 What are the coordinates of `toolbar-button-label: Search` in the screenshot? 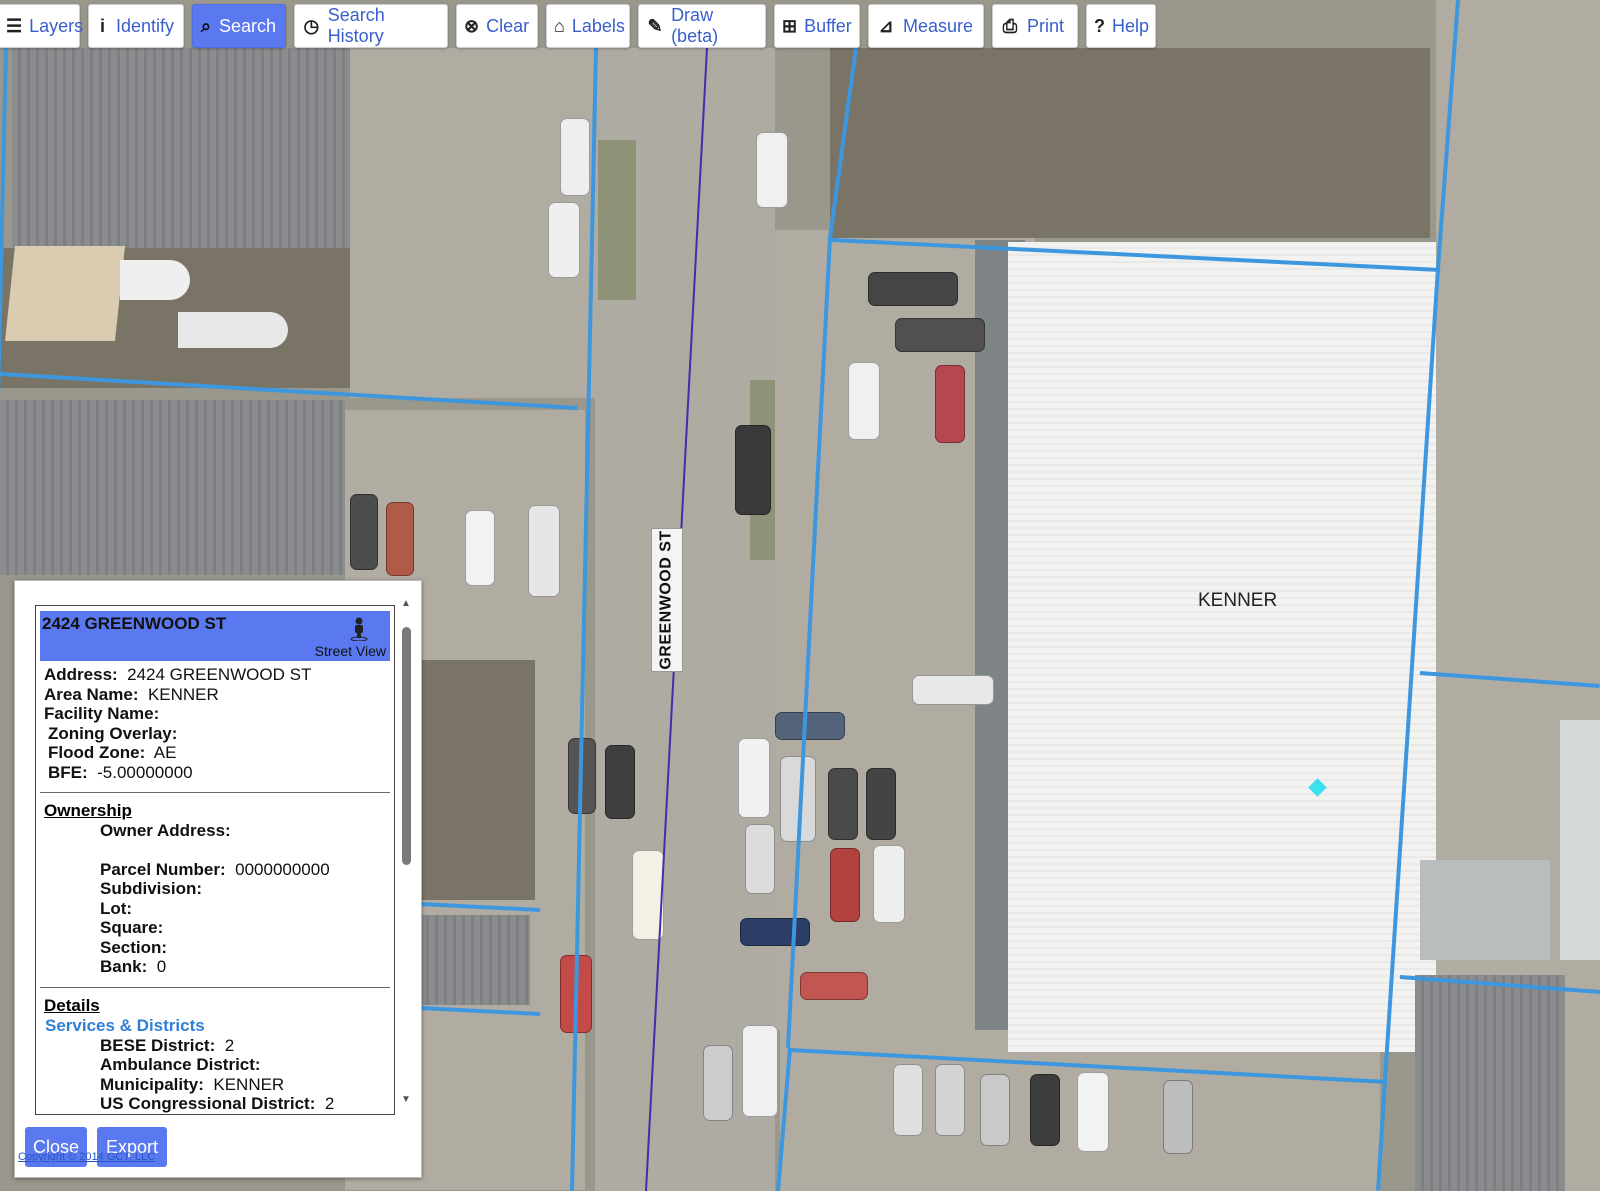 It's located at (247, 25).